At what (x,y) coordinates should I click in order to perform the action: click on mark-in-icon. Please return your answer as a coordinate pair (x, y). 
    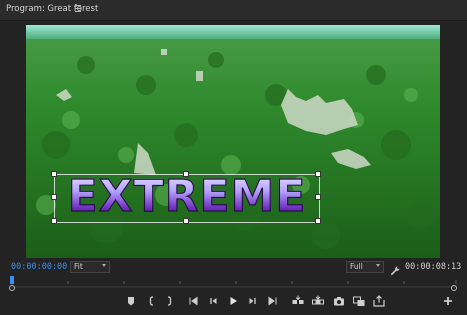
    Looking at the image, I should click on (152, 301).